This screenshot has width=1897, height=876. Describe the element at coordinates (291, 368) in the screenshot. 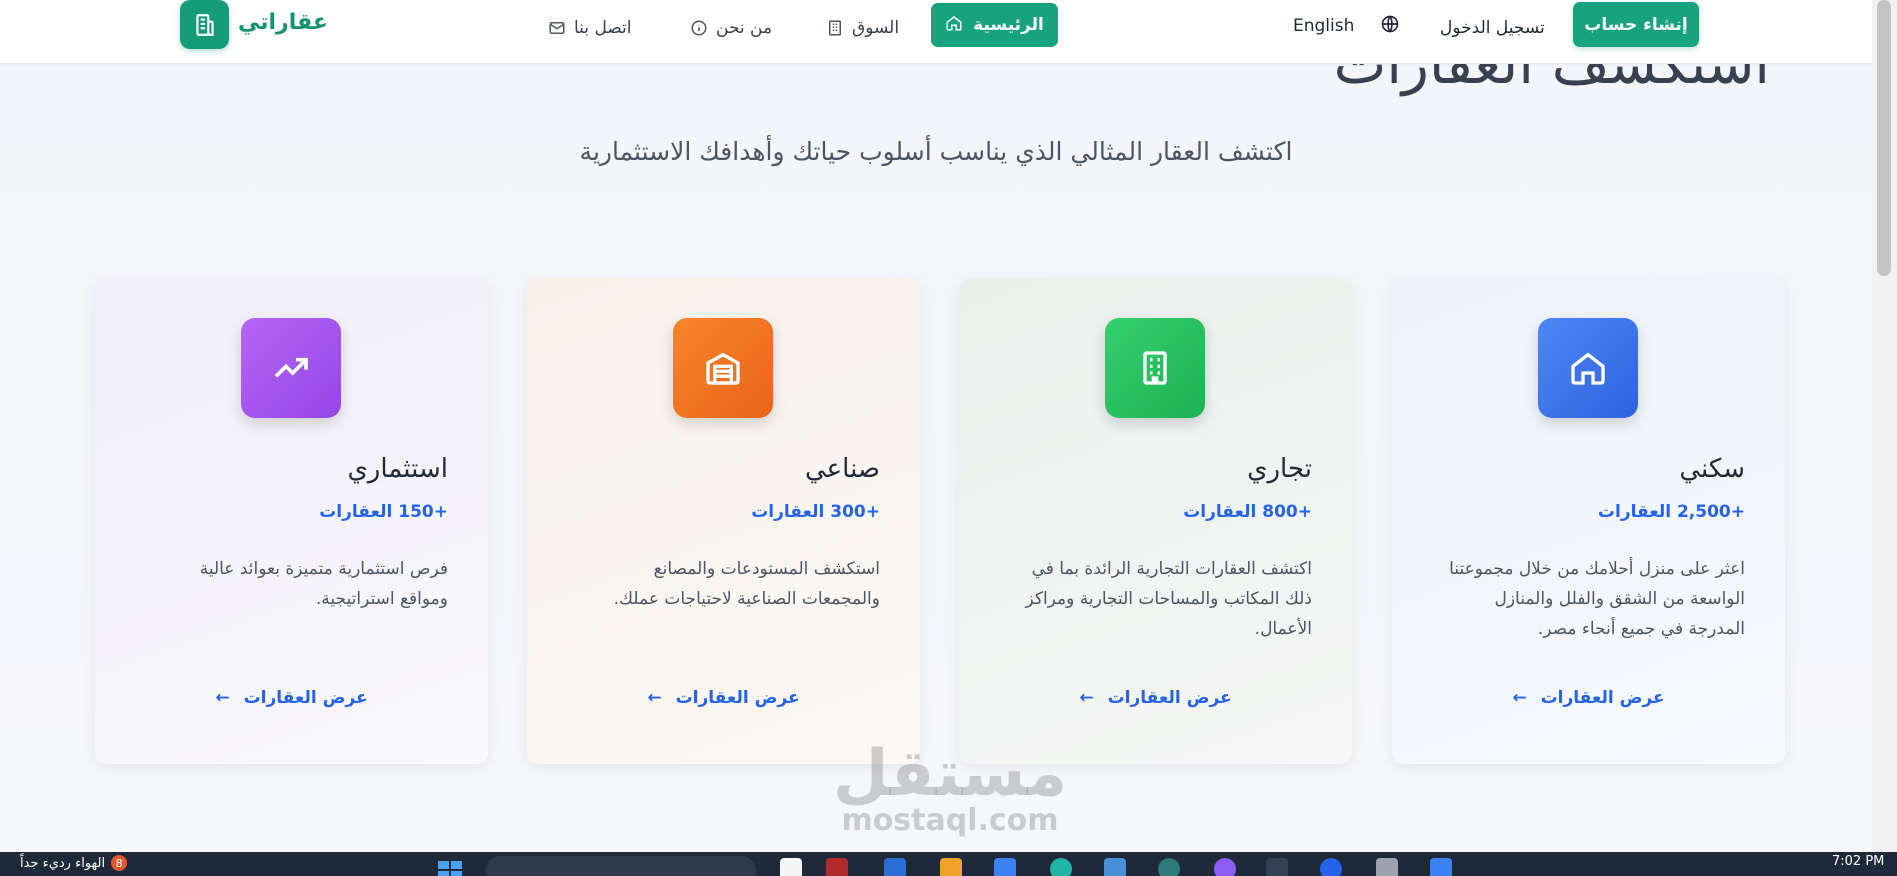

I see `investment-icon` at that location.